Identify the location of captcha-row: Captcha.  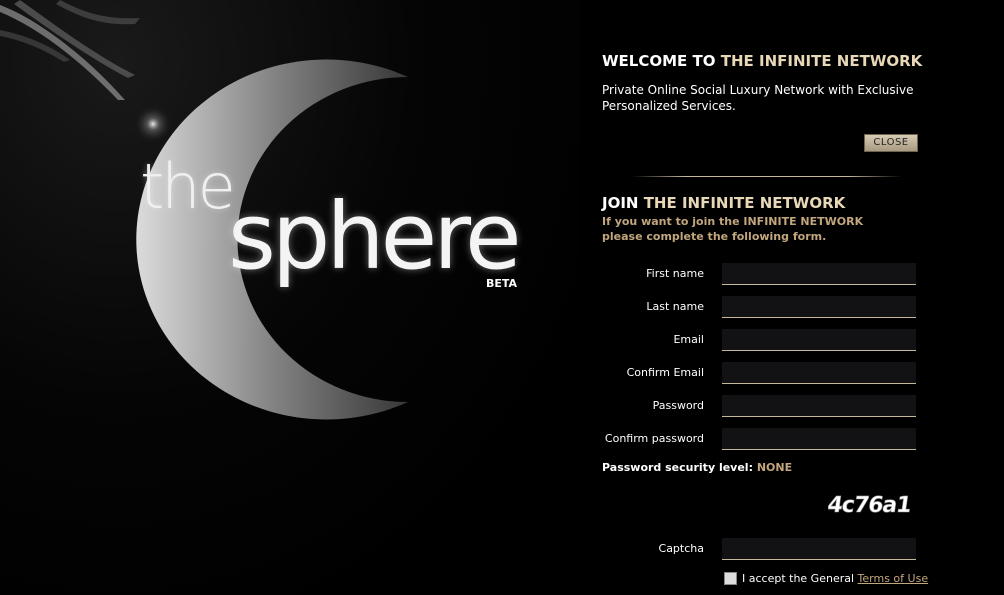
(760, 550).